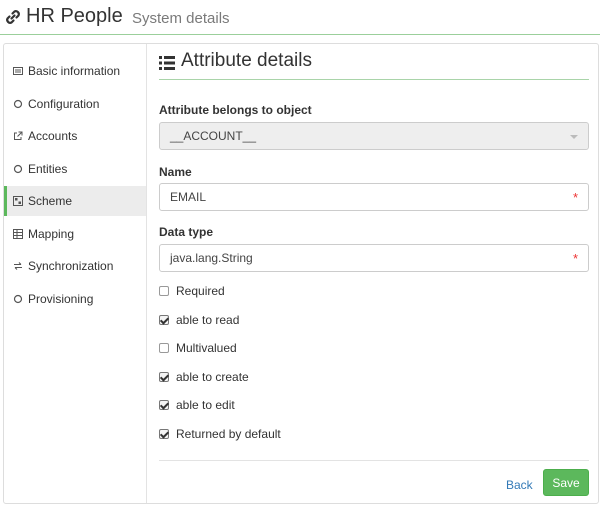 This screenshot has width=600, height=507. I want to click on sidebar-item-synchronization: Synchronization, so click(75, 266).